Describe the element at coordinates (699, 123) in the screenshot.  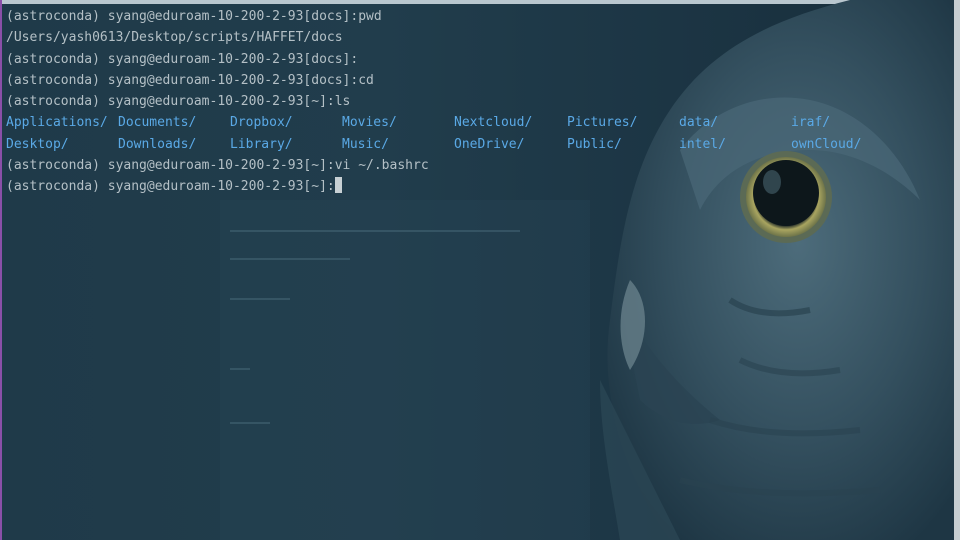
I see `directory-entry: data/` at that location.